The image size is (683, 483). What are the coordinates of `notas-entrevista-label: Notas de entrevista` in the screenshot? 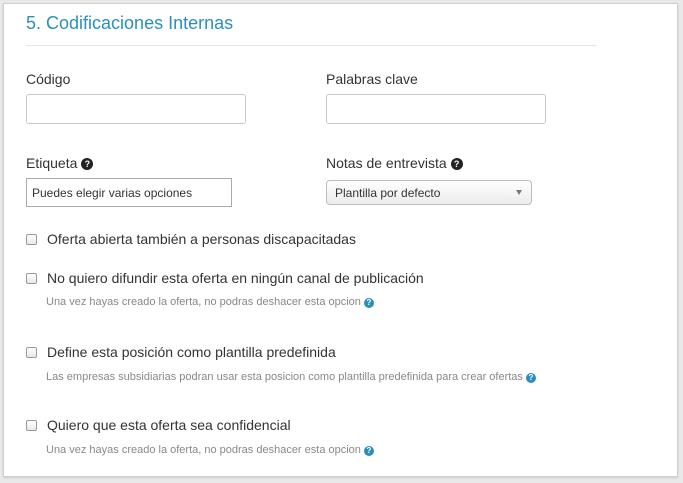 It's located at (386, 163).